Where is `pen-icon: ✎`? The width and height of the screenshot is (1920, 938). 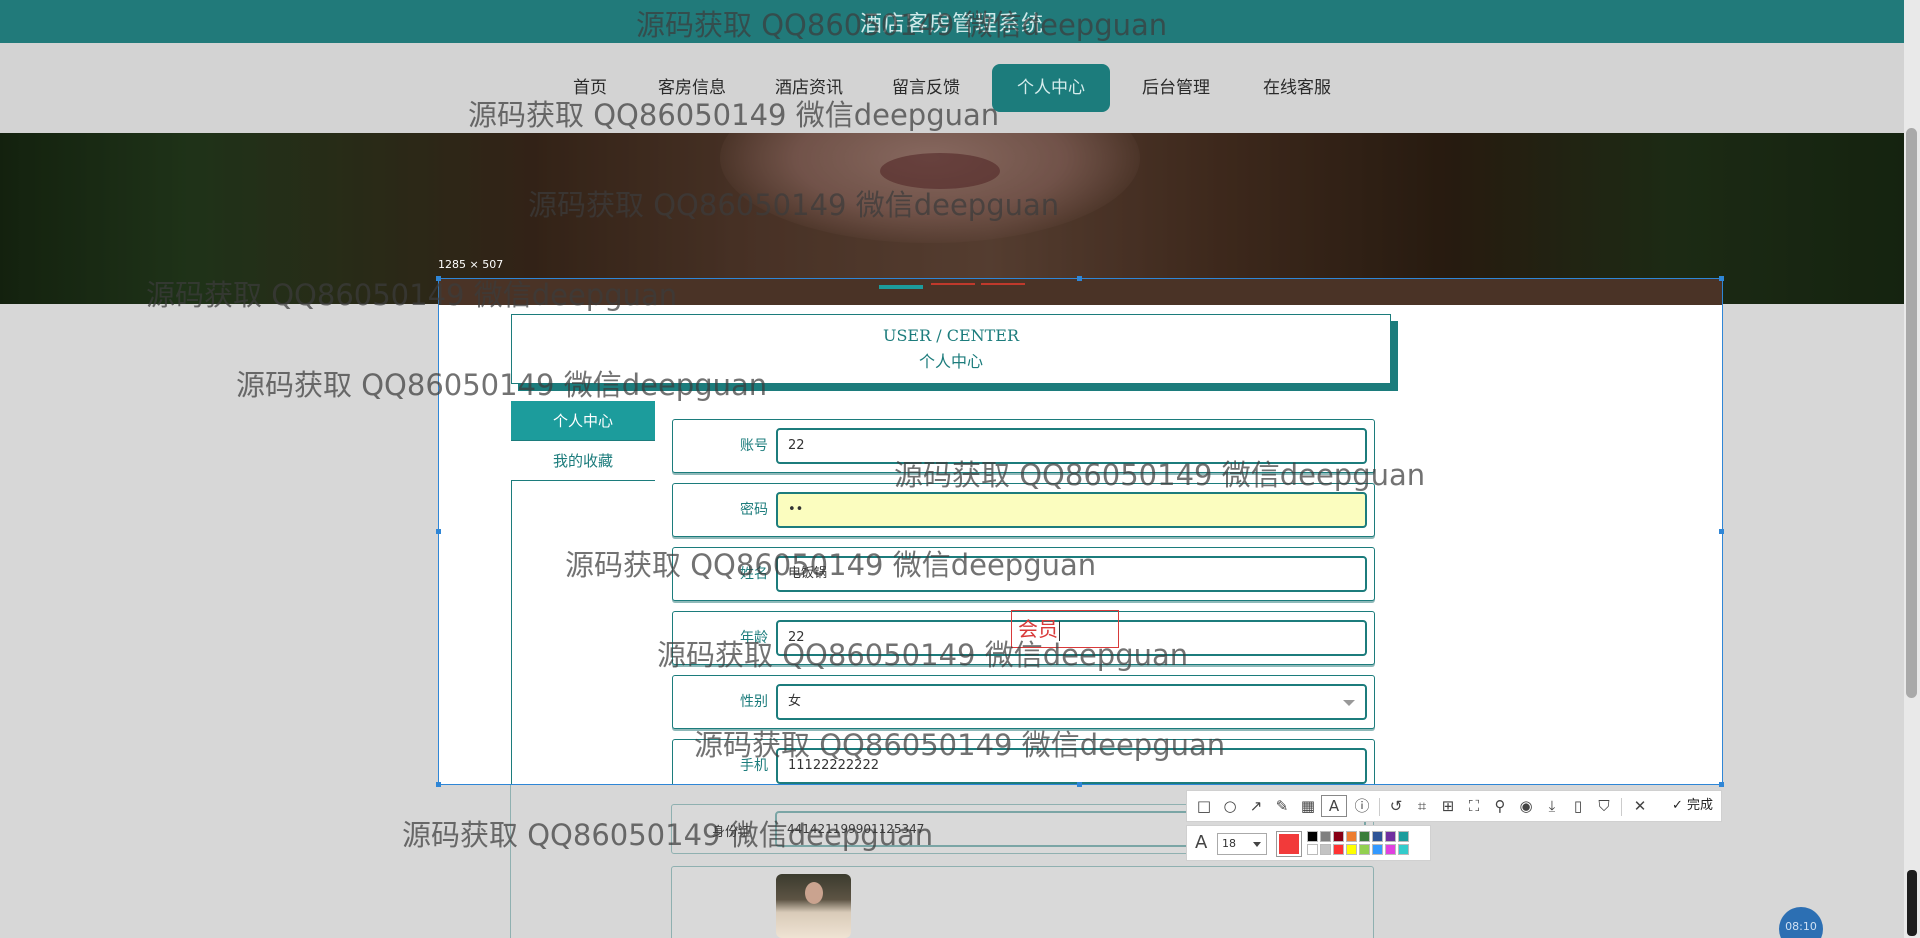
pen-icon: ✎ is located at coordinates (1282, 806).